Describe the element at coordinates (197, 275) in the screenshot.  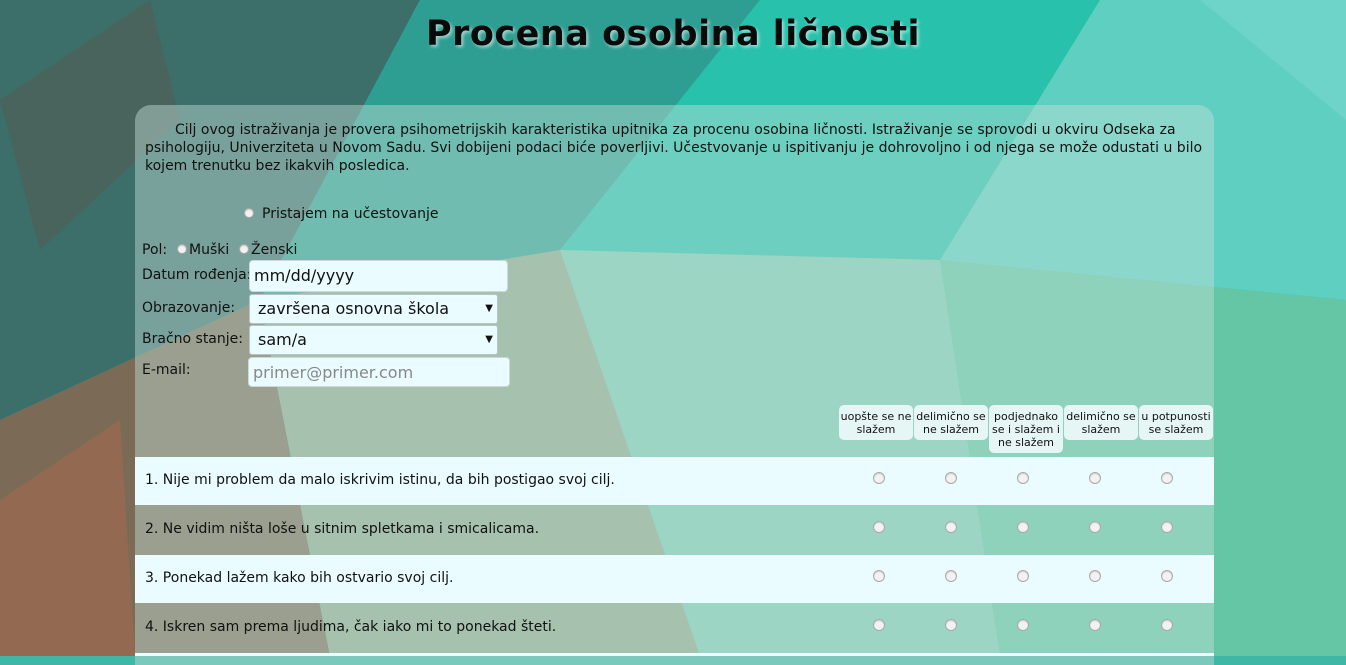
I see `dob-label: Datum rođenja:` at that location.